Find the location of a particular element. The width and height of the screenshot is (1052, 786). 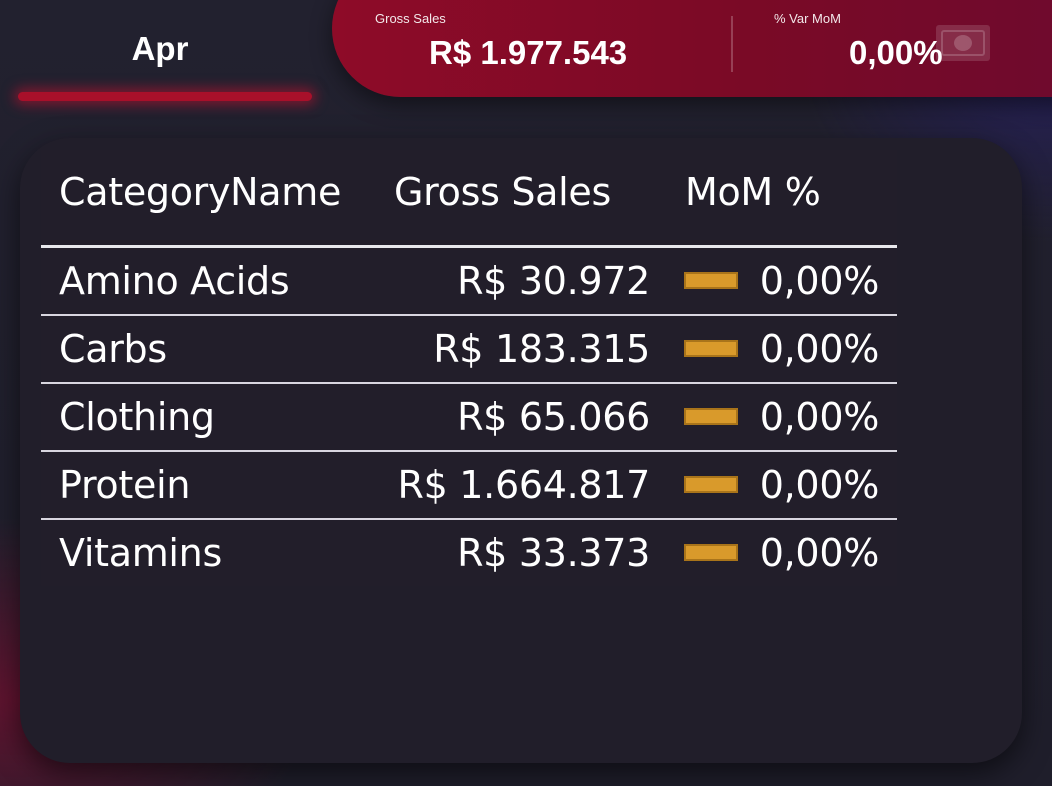

gross-sales-cell: R$ 30.972 is located at coordinates (553, 281).